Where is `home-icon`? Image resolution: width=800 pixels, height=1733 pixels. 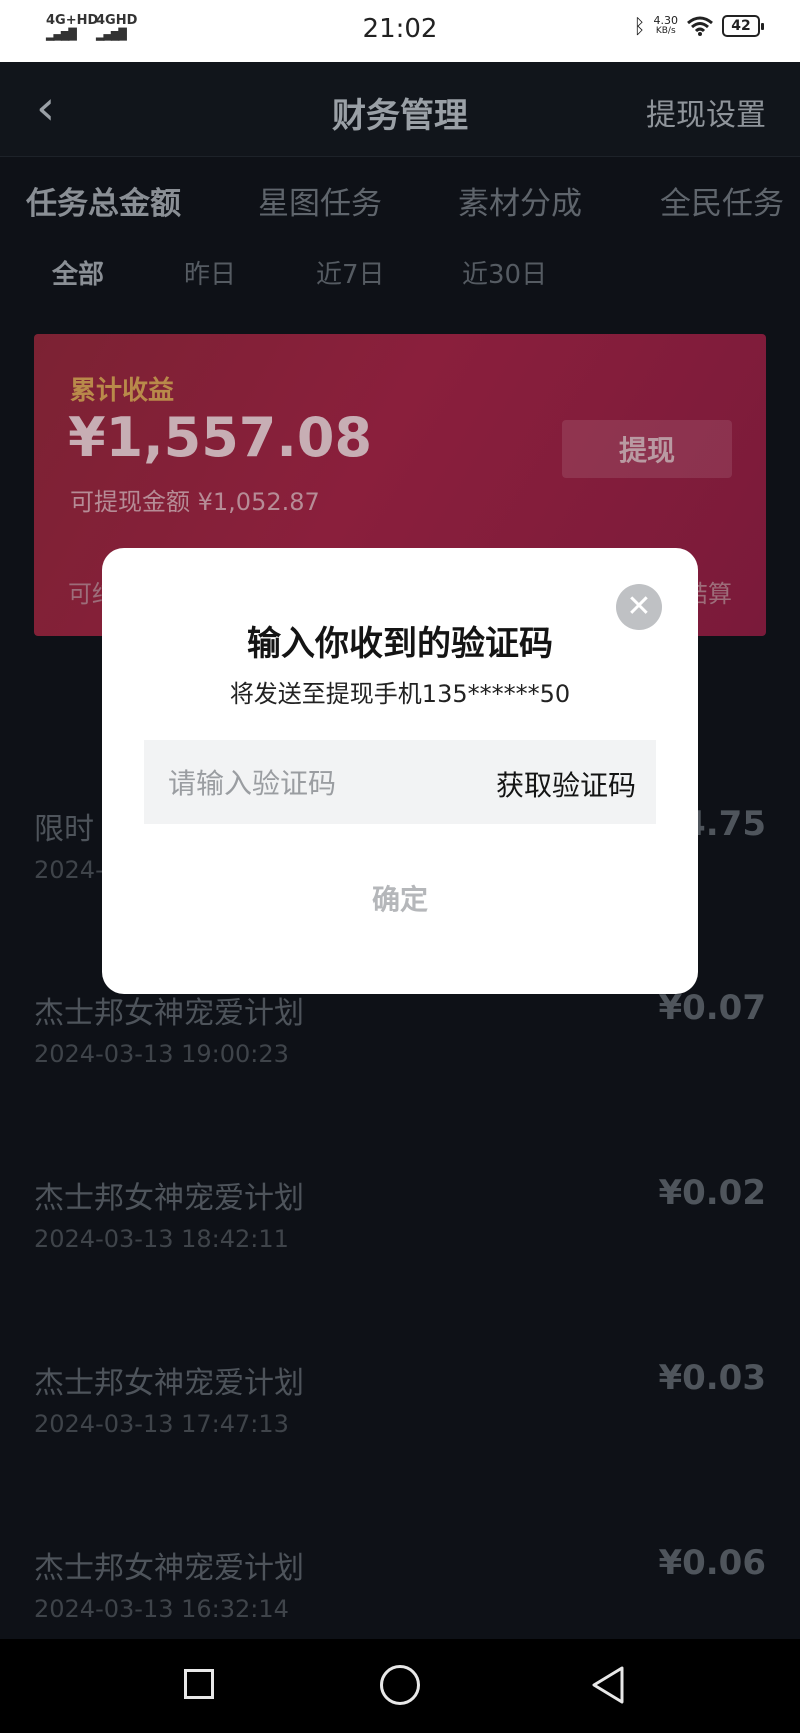 home-icon is located at coordinates (400, 1685).